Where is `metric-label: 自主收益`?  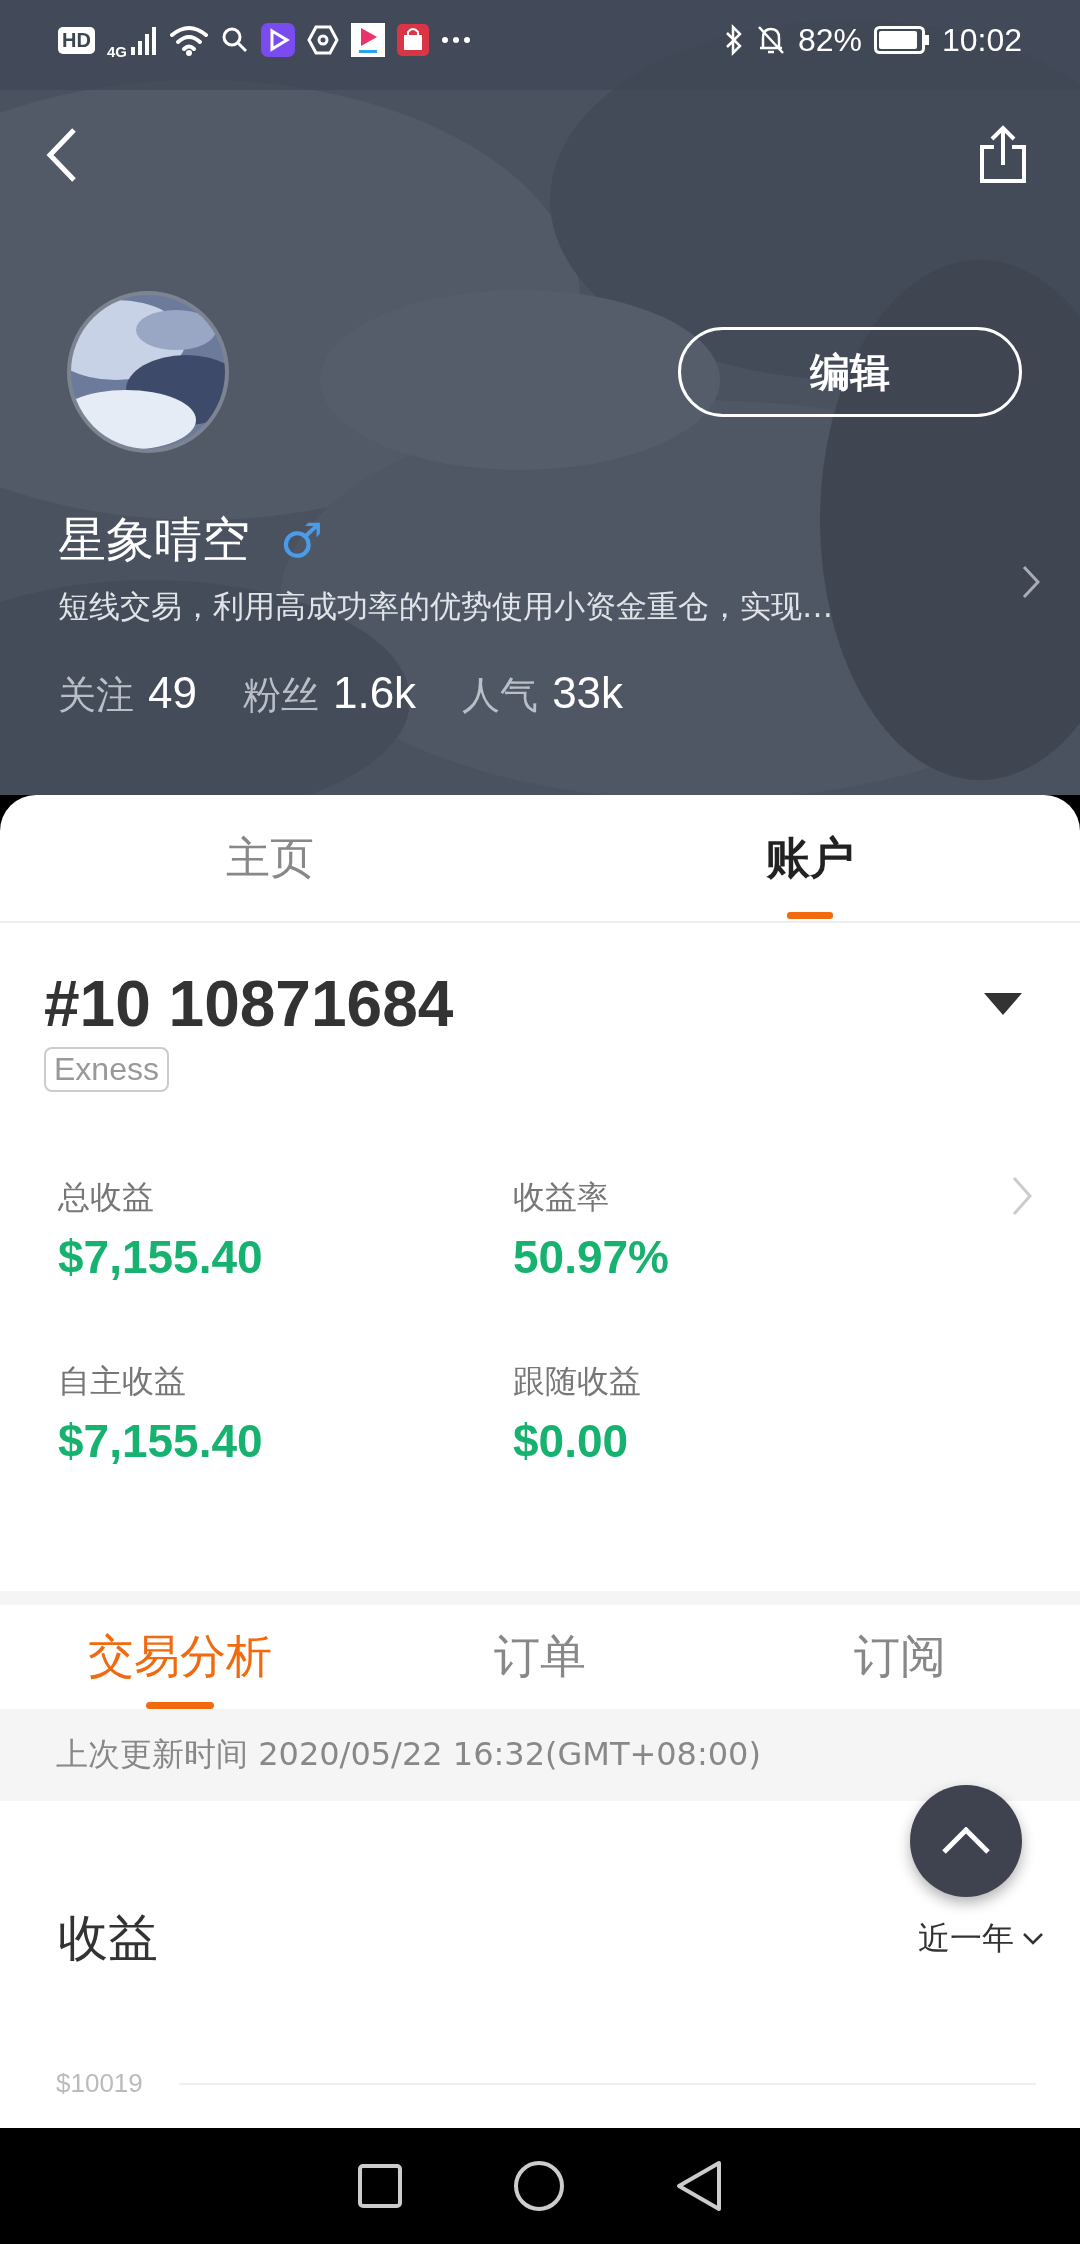 metric-label: 自主收益 is located at coordinates (122, 1381).